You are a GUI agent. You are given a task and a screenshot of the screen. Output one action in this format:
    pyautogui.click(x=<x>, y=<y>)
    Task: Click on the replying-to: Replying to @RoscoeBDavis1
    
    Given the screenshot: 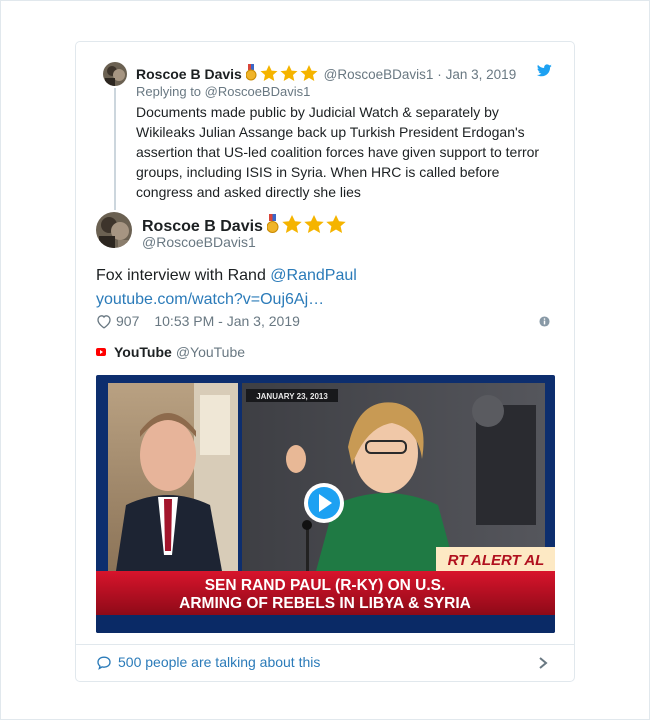 What is the action you would take?
    pyautogui.click(x=223, y=91)
    